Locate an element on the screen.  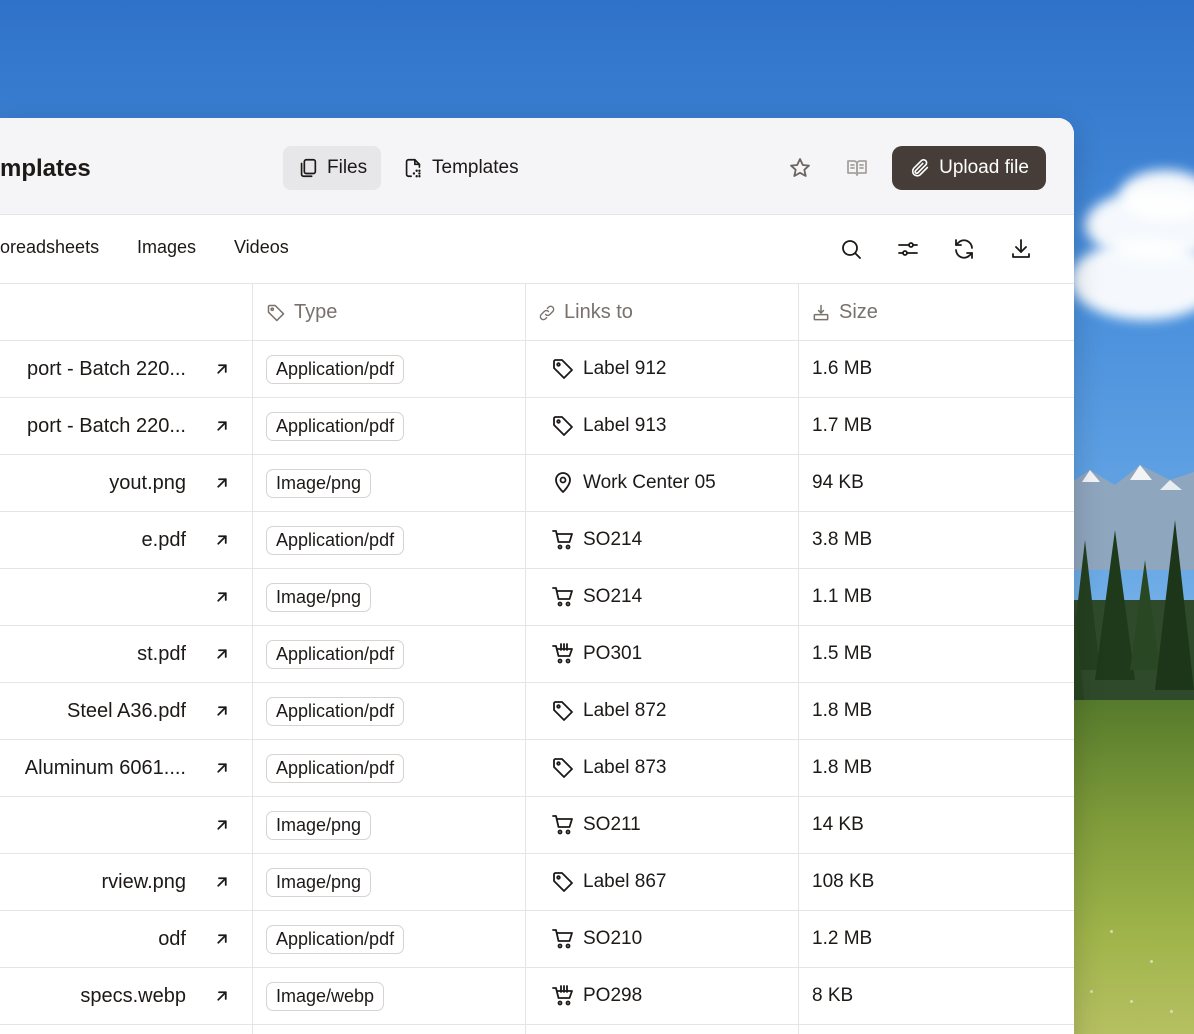
refresh-button is located at coordinates (964, 249).